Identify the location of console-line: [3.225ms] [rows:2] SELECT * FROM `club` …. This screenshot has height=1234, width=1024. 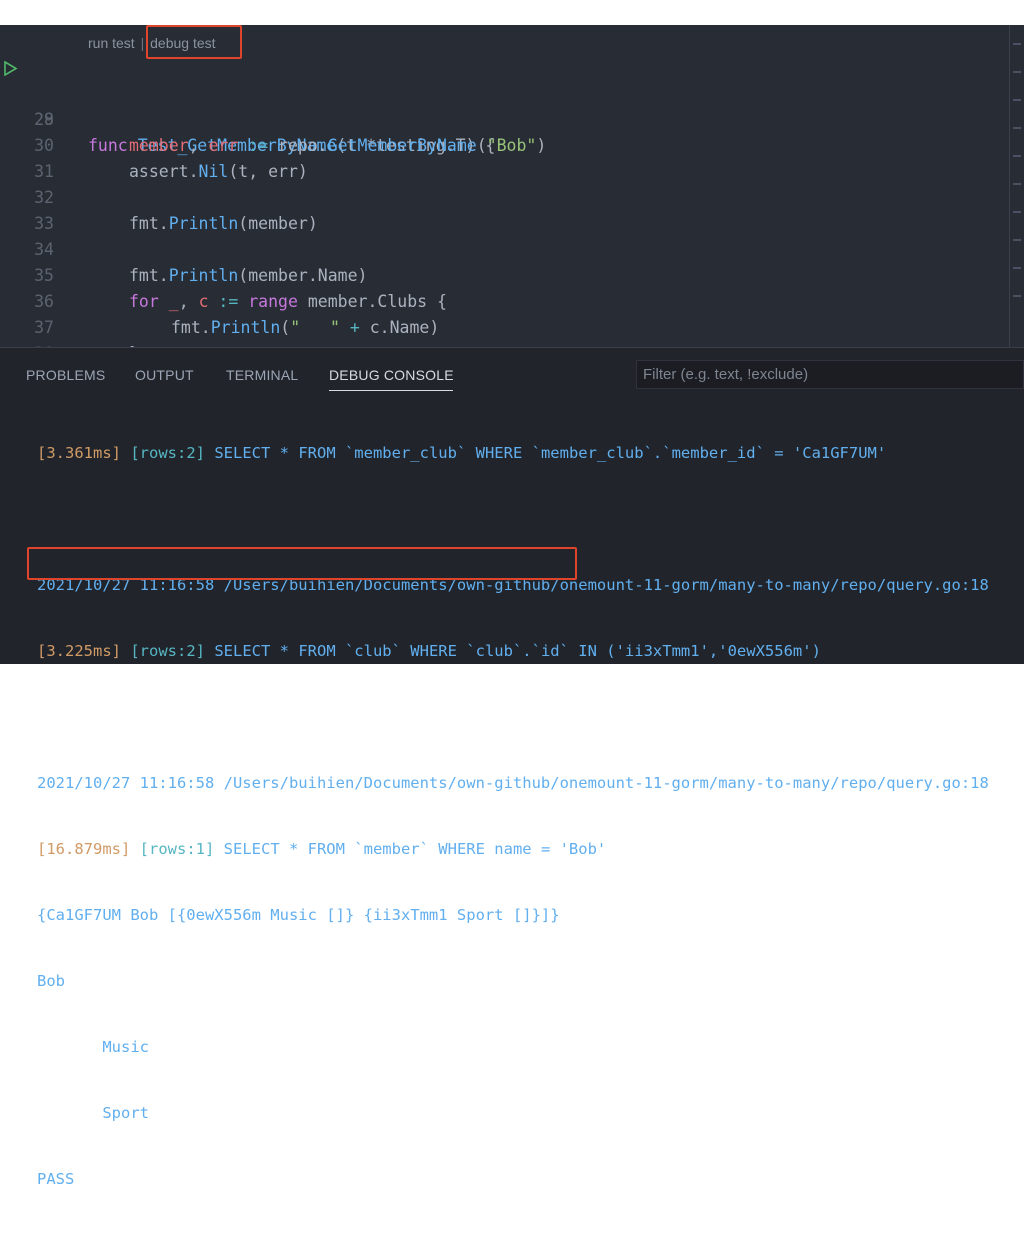
(429, 651).